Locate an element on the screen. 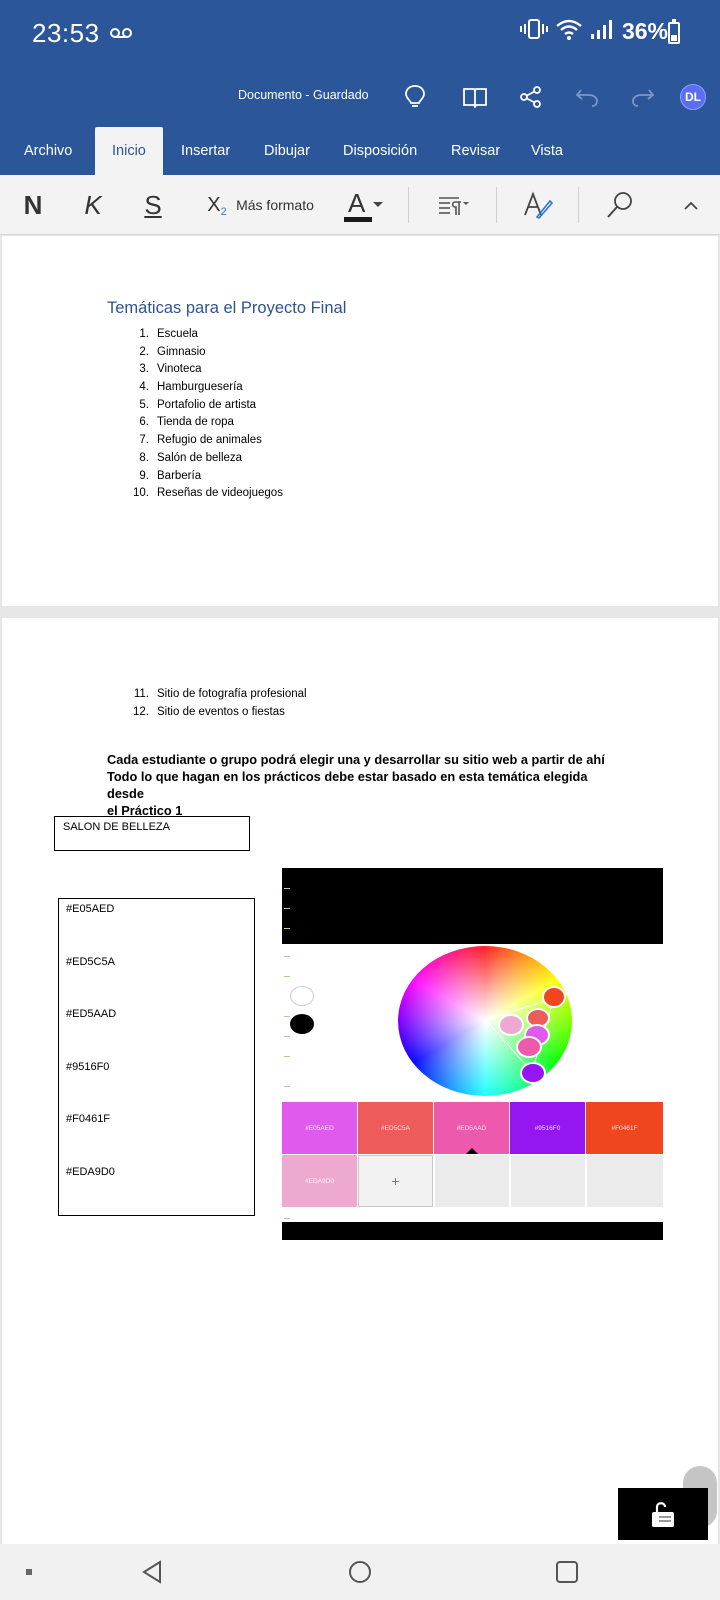 Image resolution: width=720 pixels, height=1600 pixels. tab-insertar: Insertar is located at coordinates (205, 151).